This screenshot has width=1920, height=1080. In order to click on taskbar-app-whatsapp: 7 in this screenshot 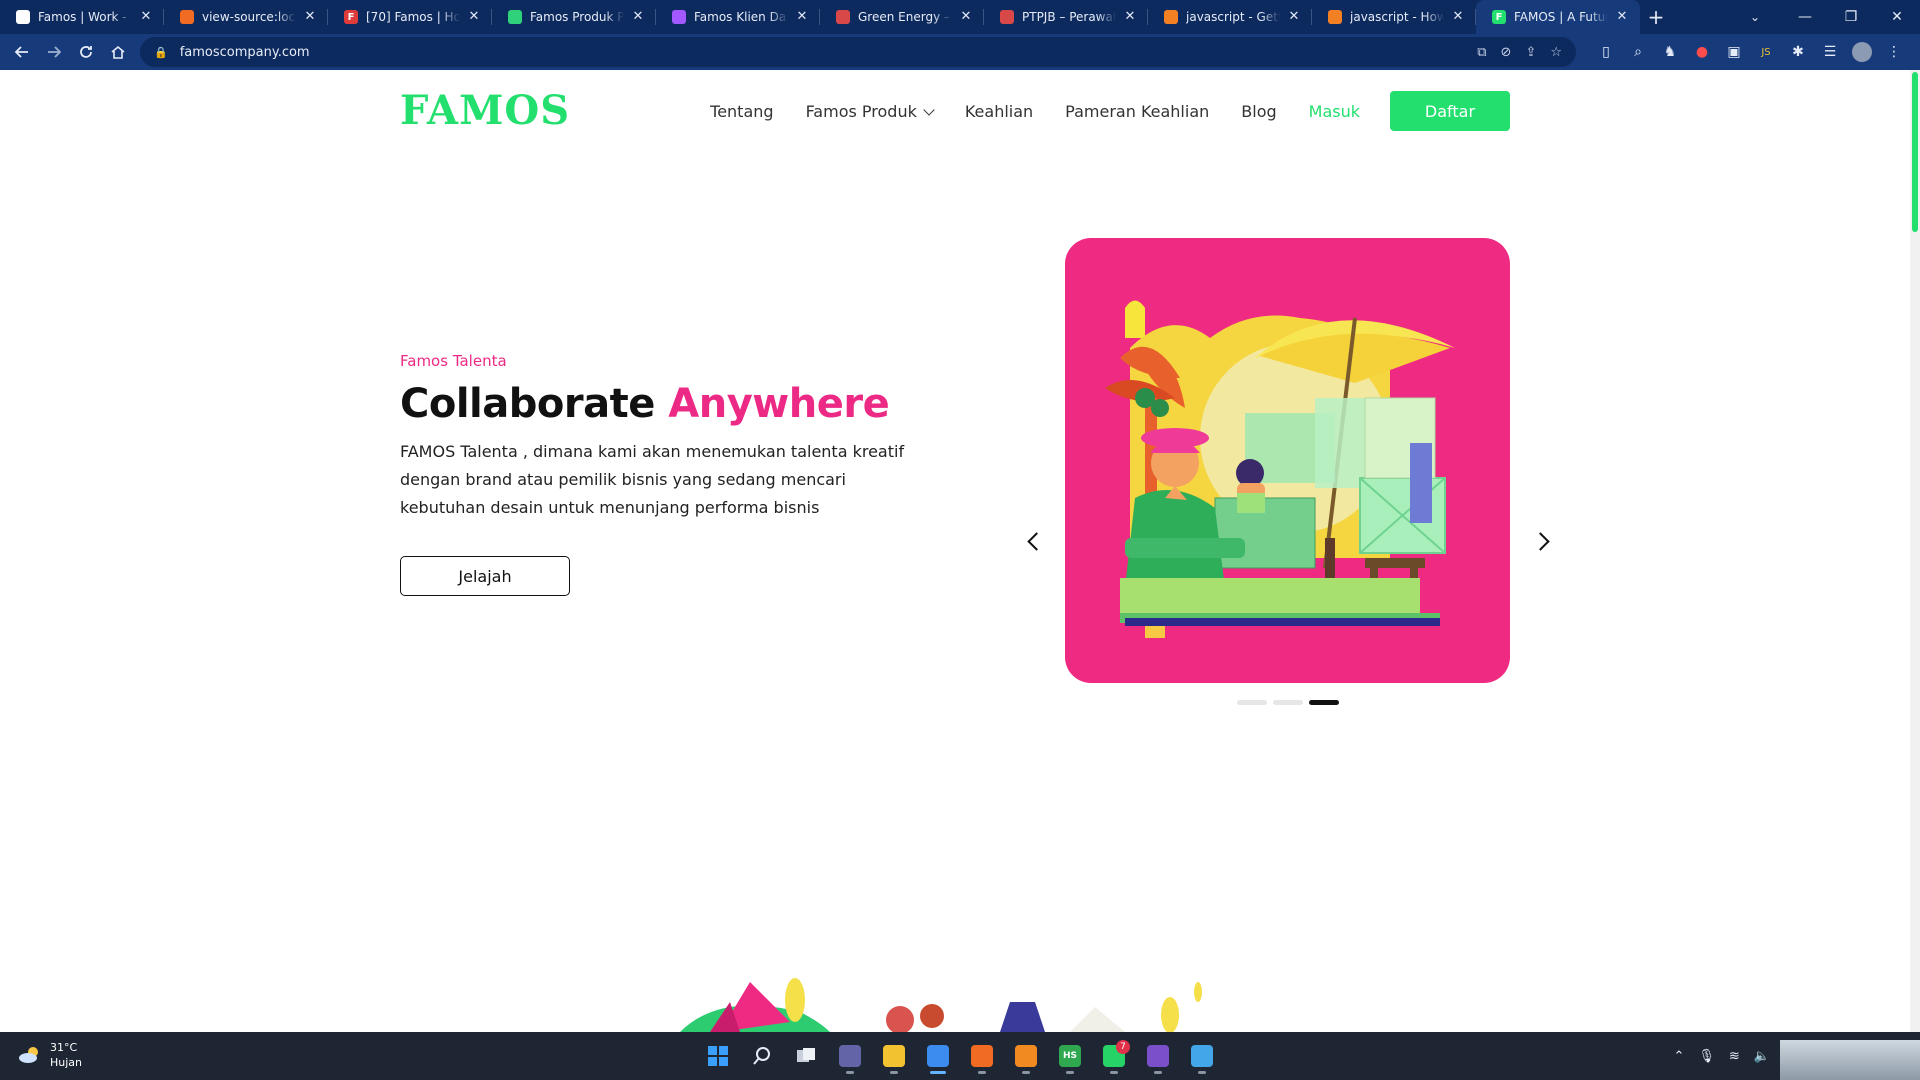, I will do `click(1114, 1056)`.